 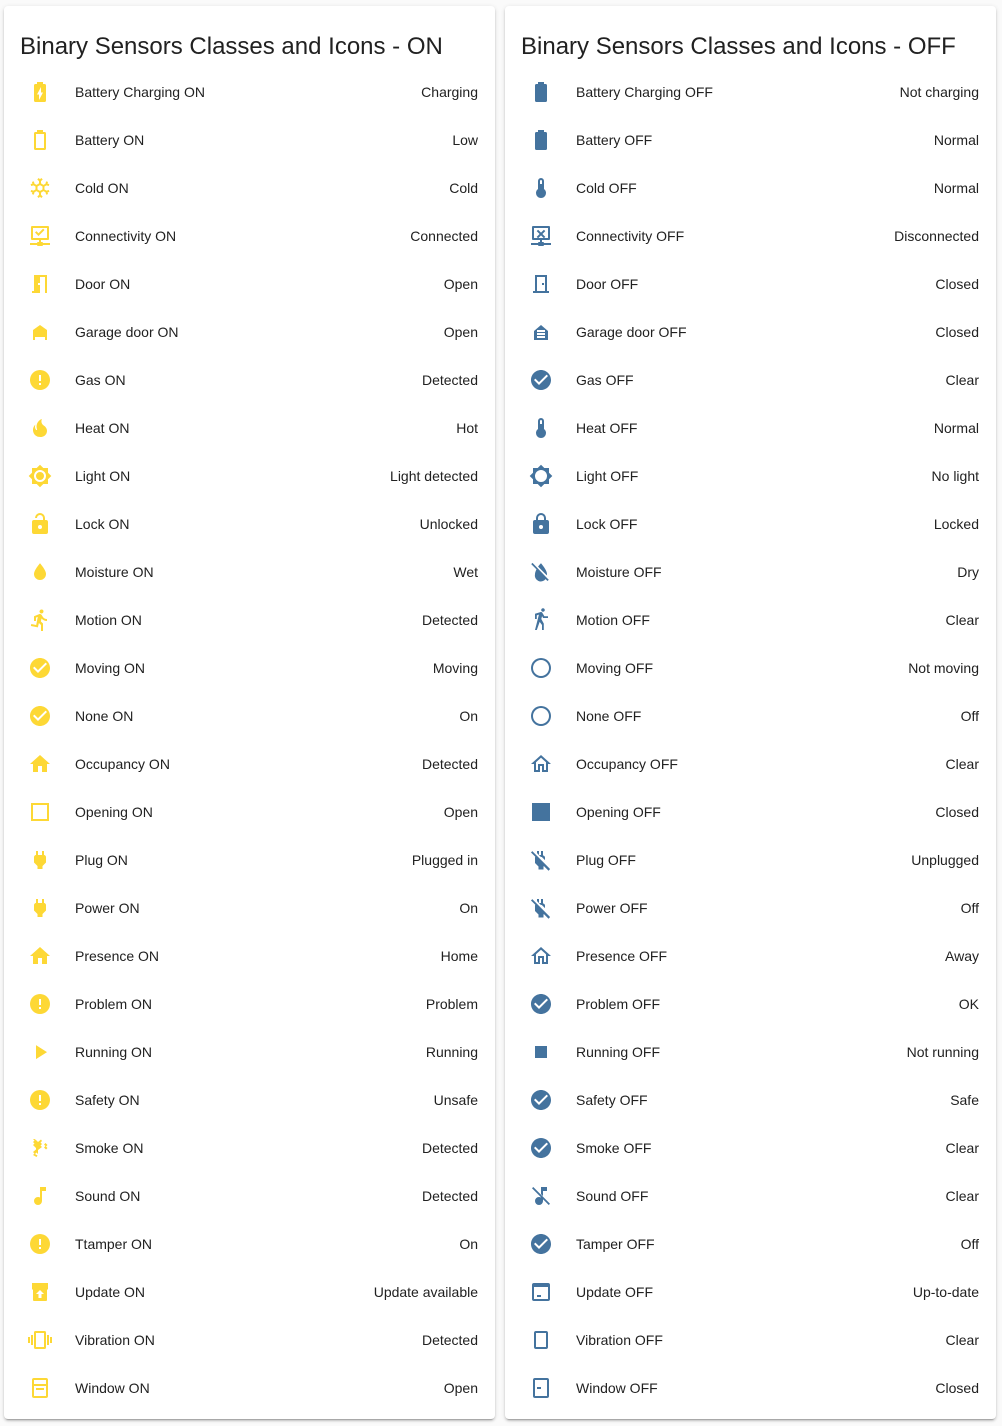 What do you see at coordinates (541, 92) in the screenshot?
I see `battery-icon` at bounding box center [541, 92].